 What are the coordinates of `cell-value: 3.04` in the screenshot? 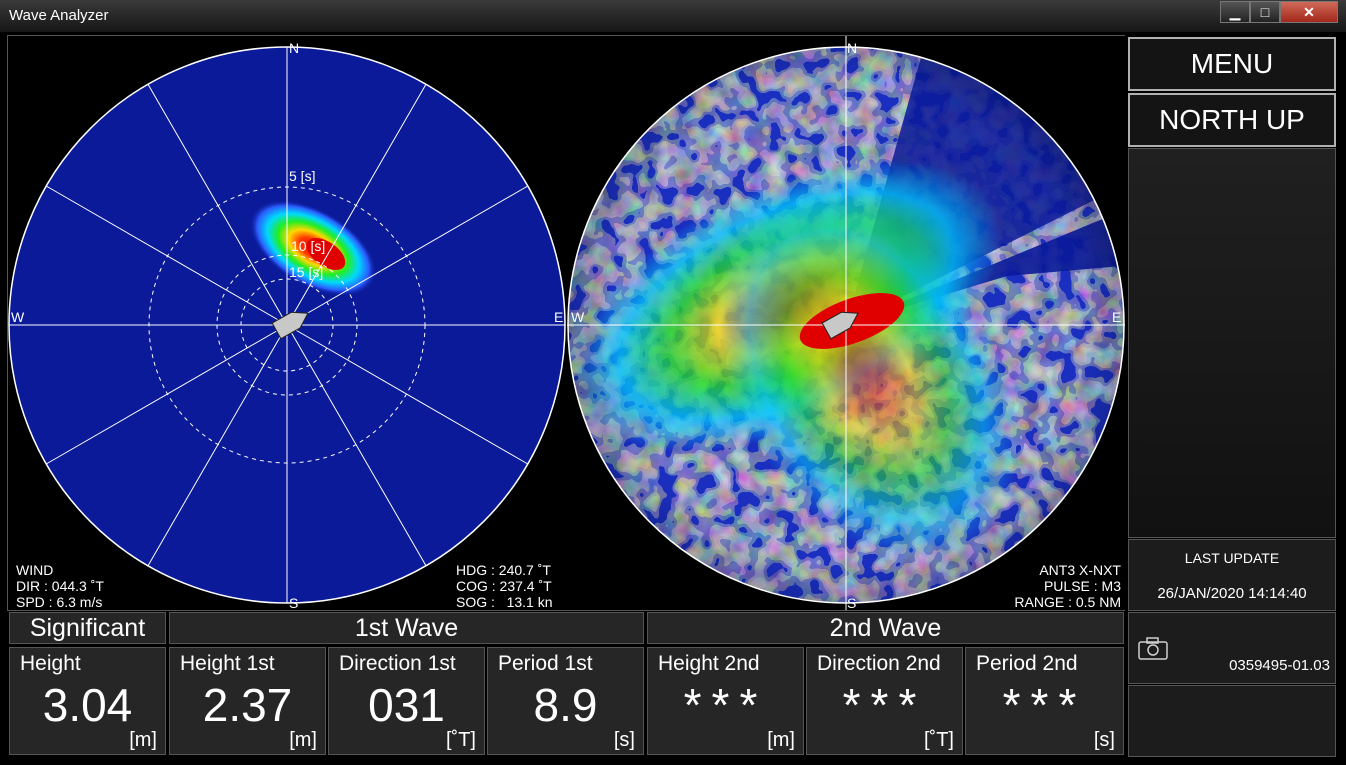 It's located at (87, 705).